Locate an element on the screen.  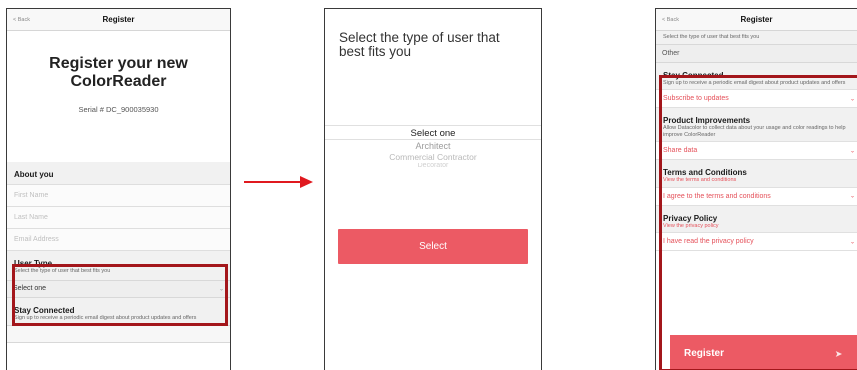
about-you-title: About you is located at coordinates (34, 174).